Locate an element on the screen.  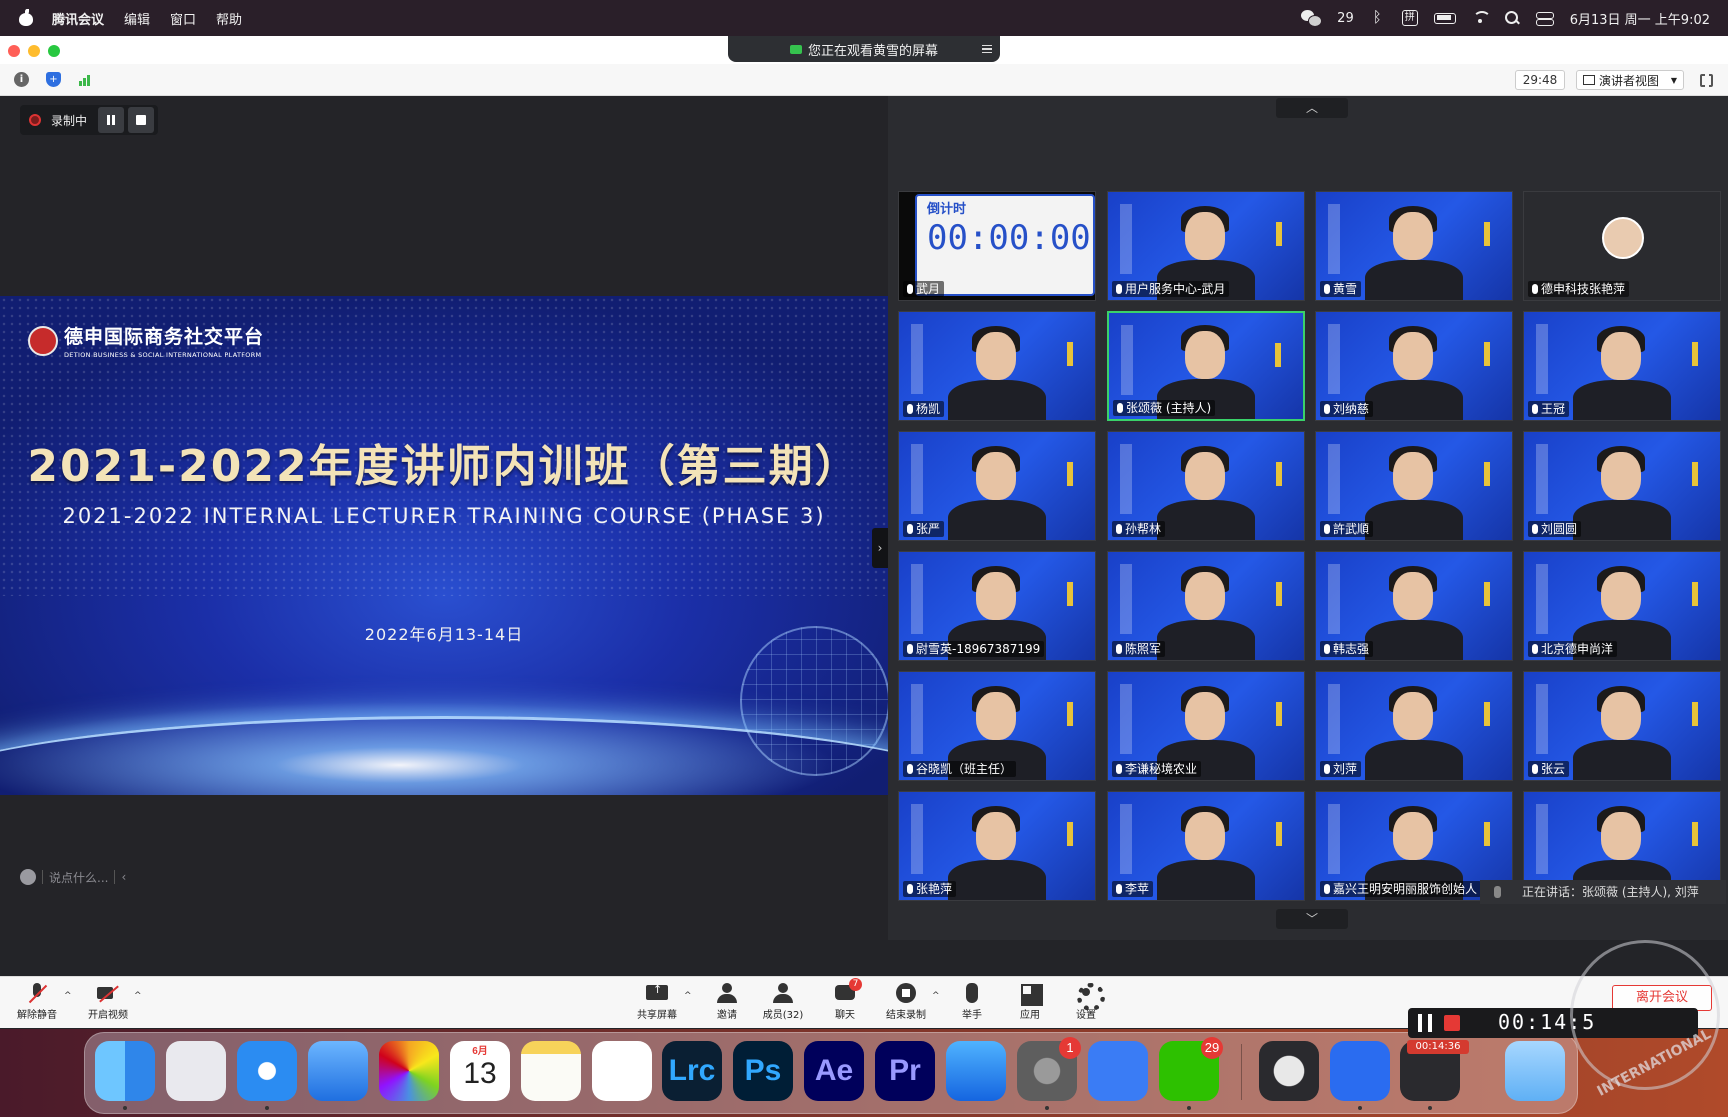
view-mode-dropdown: 演讲者视图 ▼ is located at coordinates (1630, 80).